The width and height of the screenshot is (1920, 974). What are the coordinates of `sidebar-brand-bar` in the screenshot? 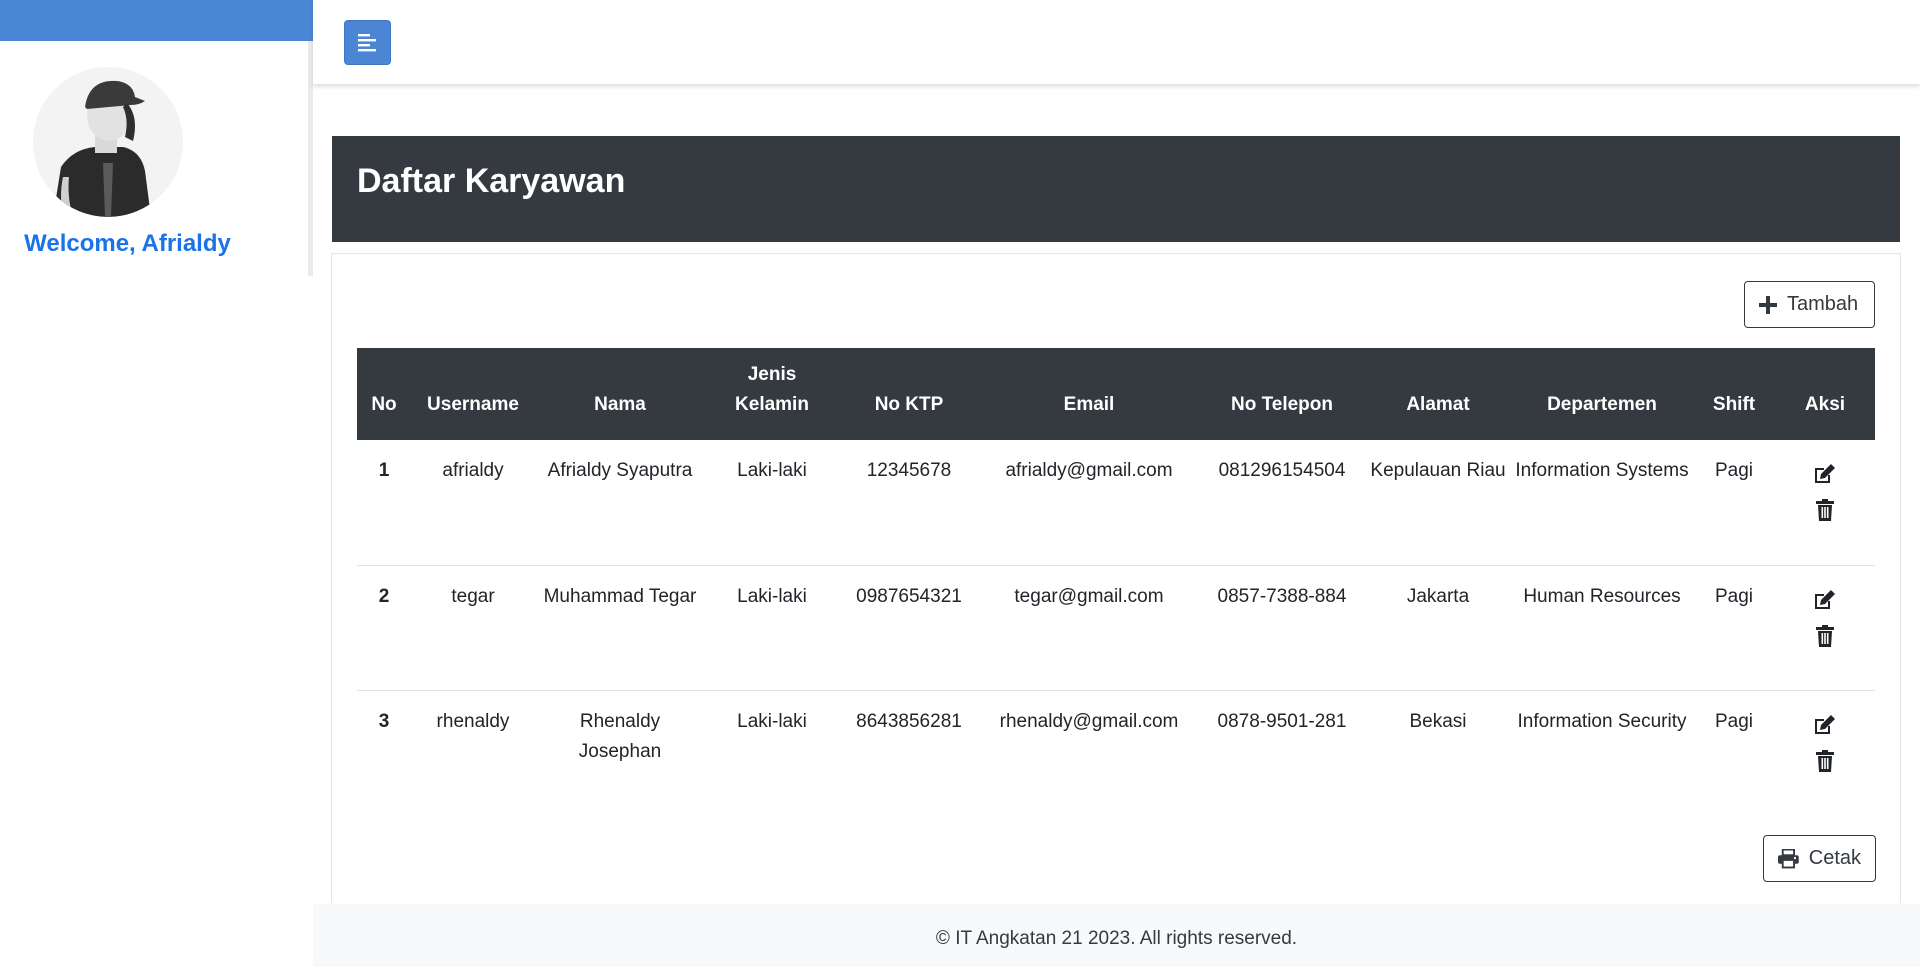 It's located at (156, 20).